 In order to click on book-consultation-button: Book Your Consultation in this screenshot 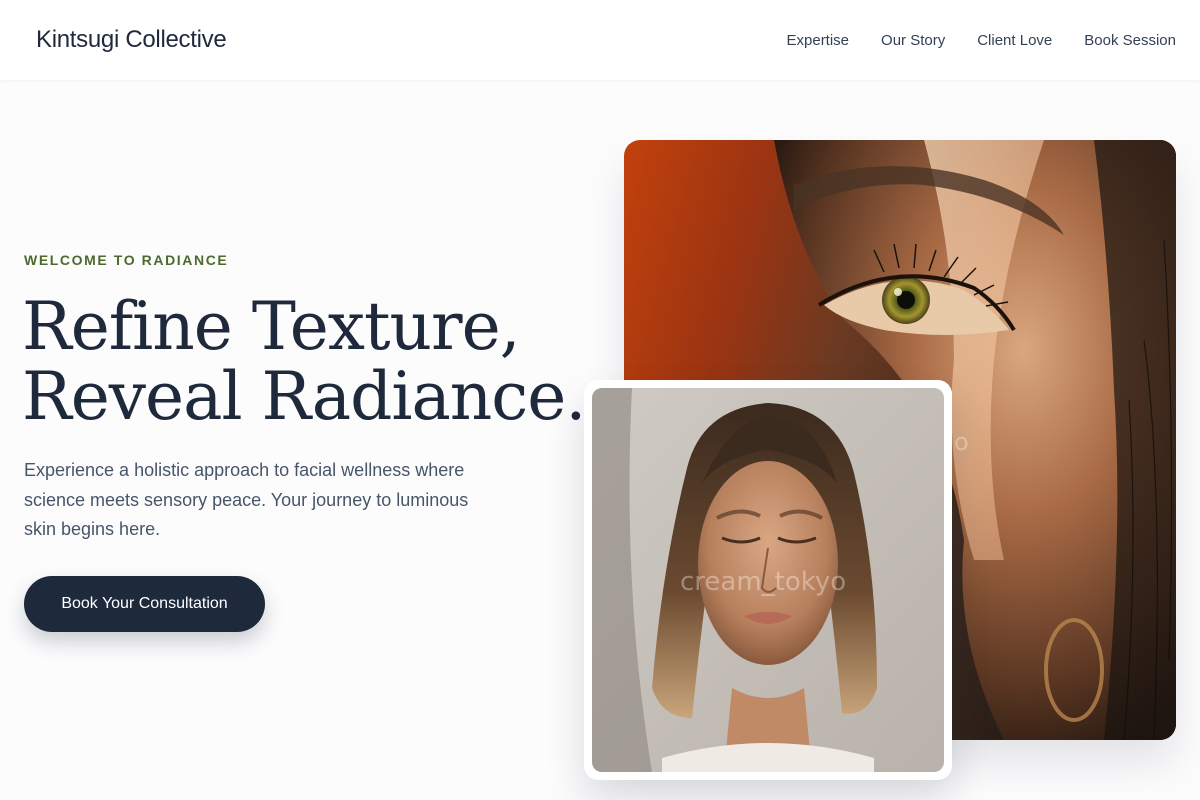, I will do `click(144, 604)`.